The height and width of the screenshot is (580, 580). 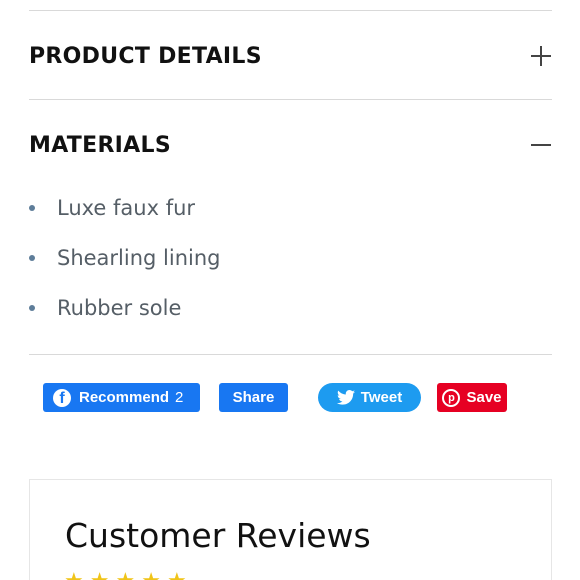 I want to click on pinterest-icon: p, so click(x=451, y=397).